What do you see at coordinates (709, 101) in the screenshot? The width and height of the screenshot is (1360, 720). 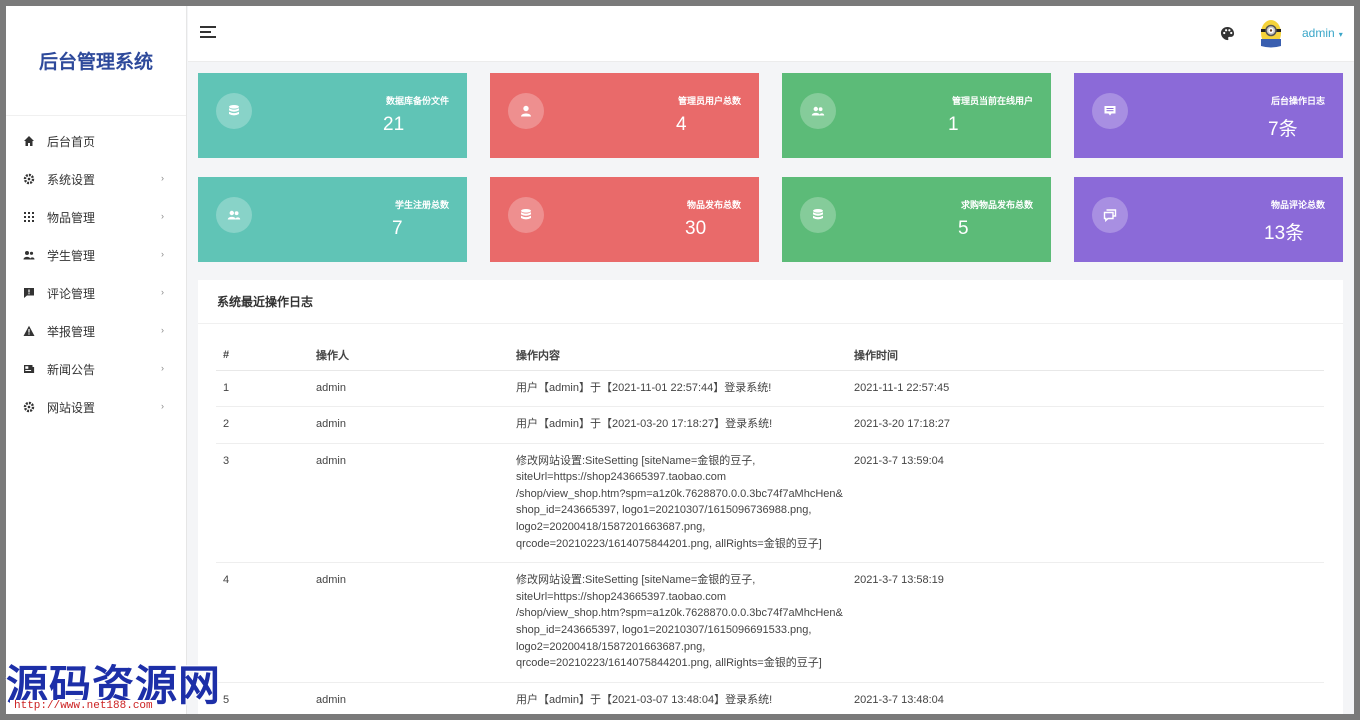 I see `stat-label: 管理员用户总数` at bounding box center [709, 101].